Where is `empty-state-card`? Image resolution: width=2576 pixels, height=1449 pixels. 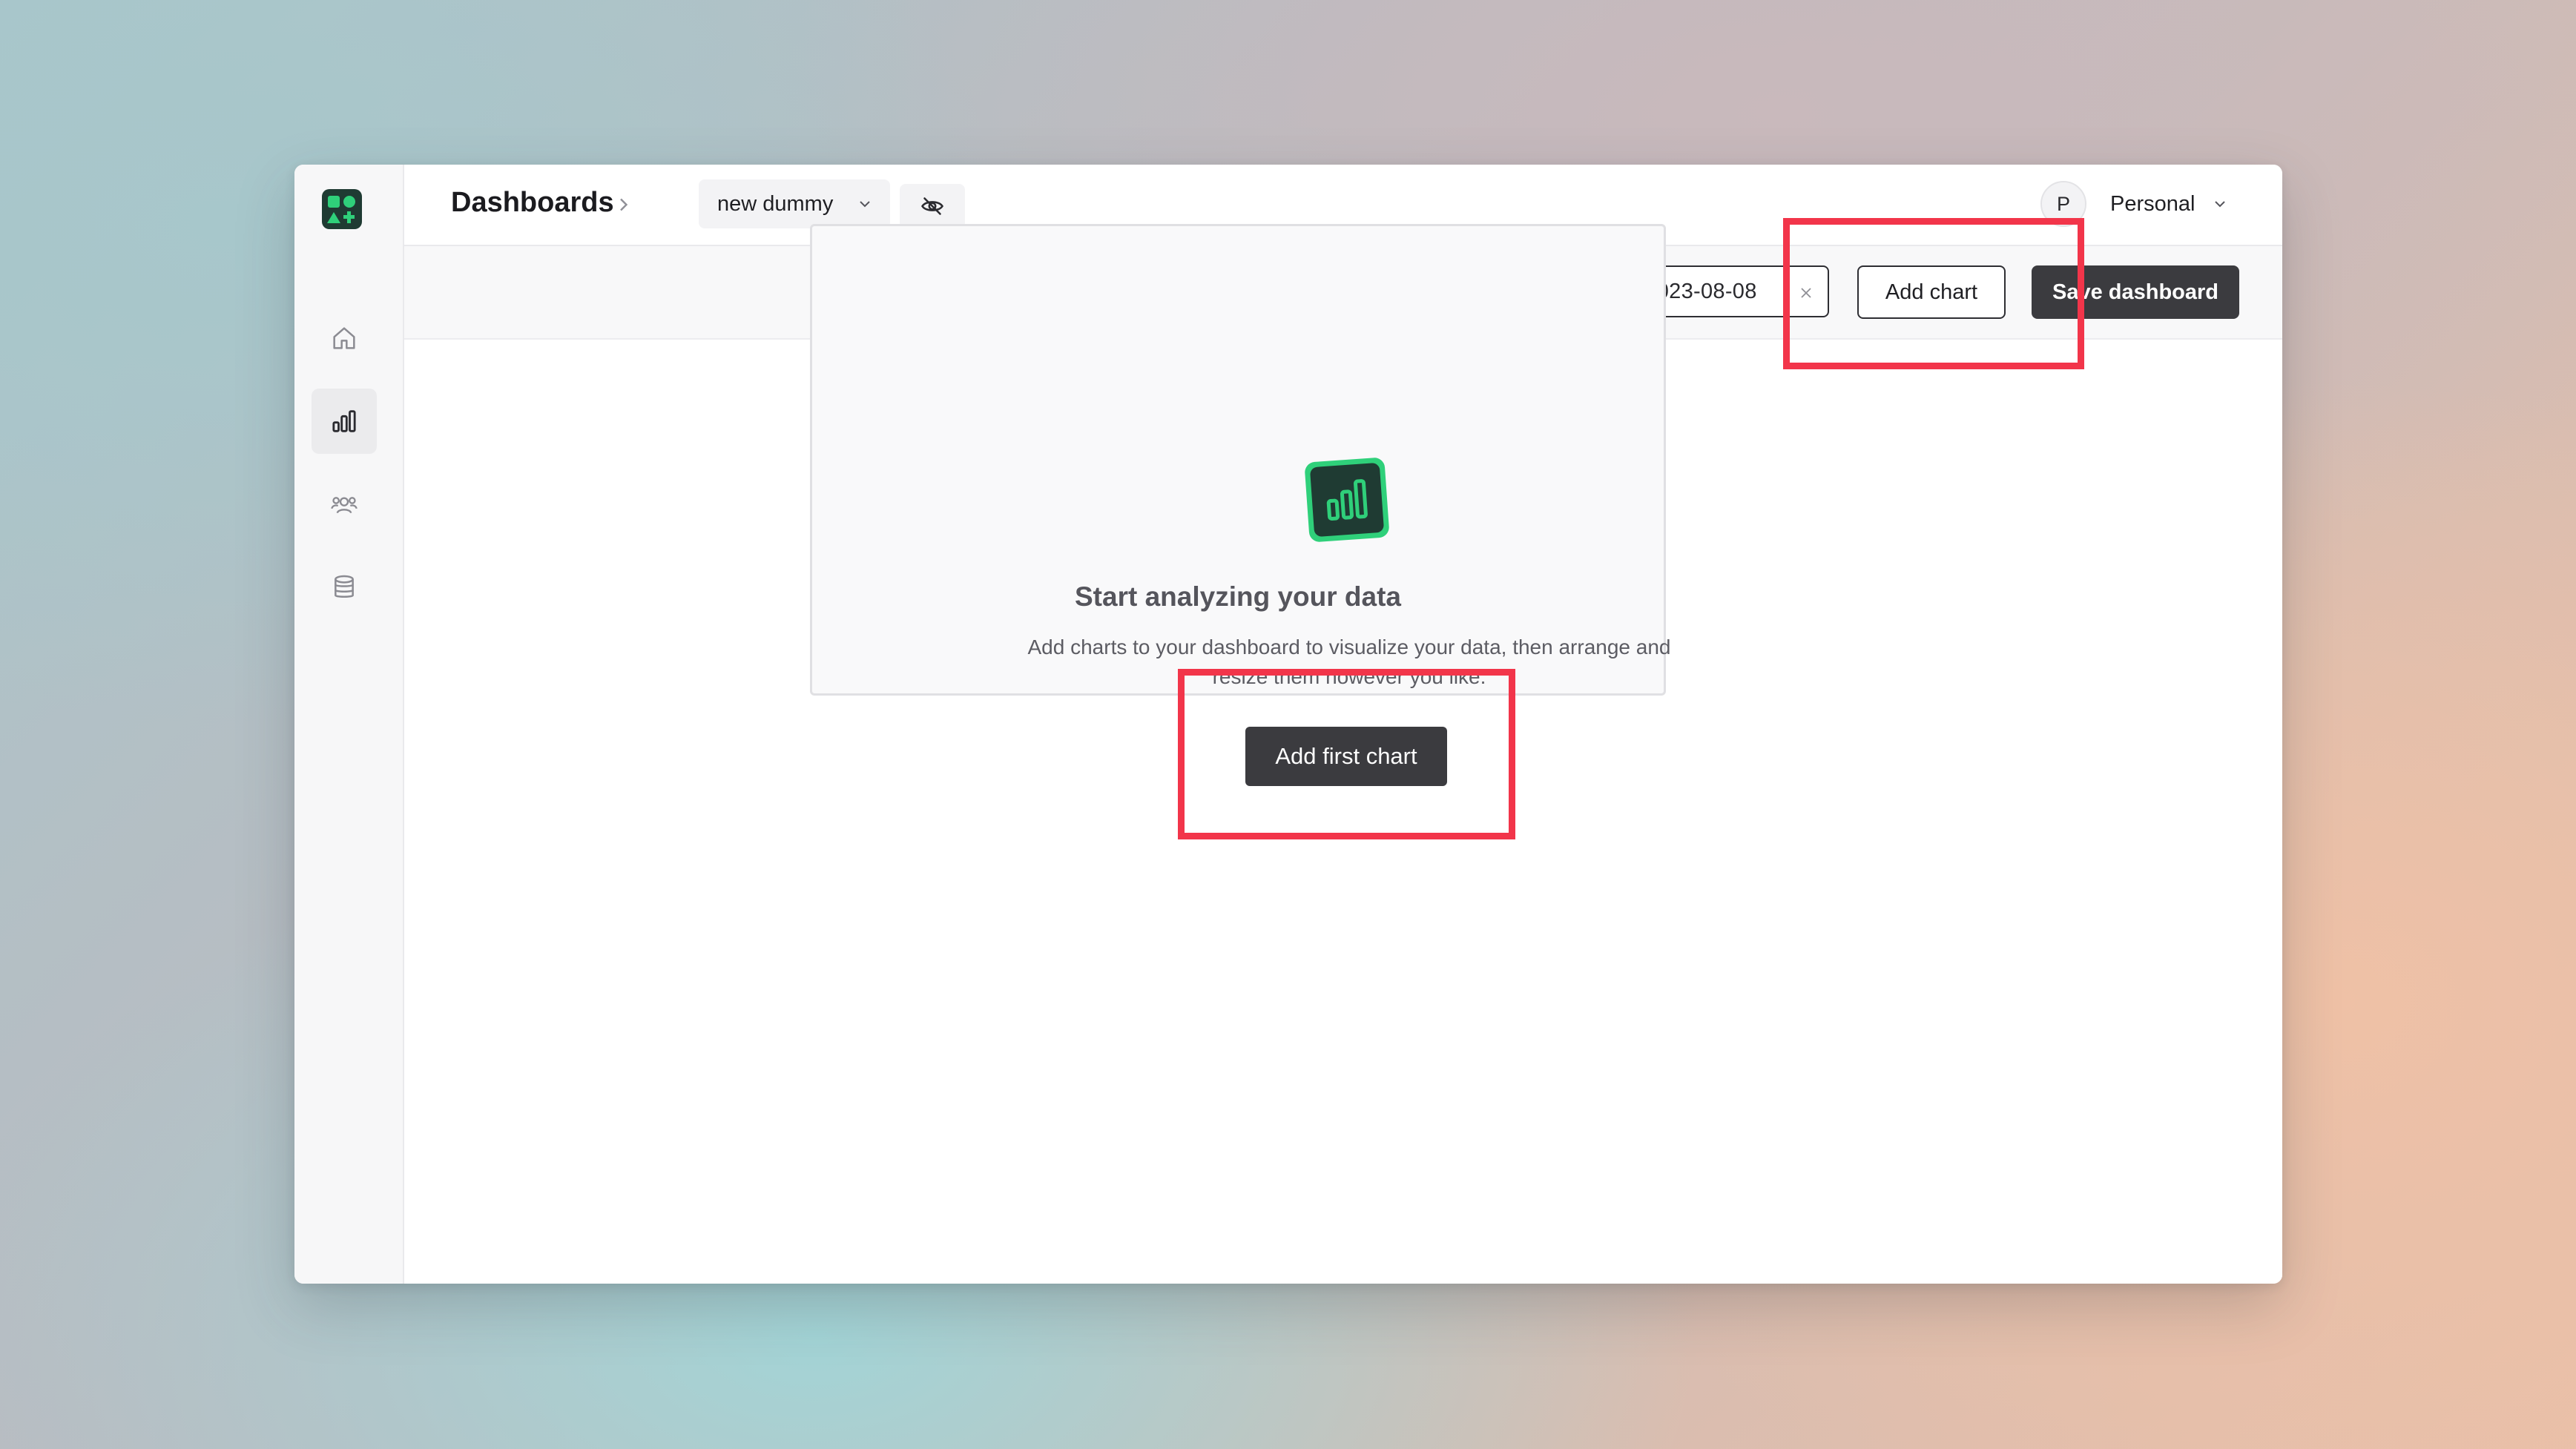 empty-state-card is located at coordinates (1238, 460).